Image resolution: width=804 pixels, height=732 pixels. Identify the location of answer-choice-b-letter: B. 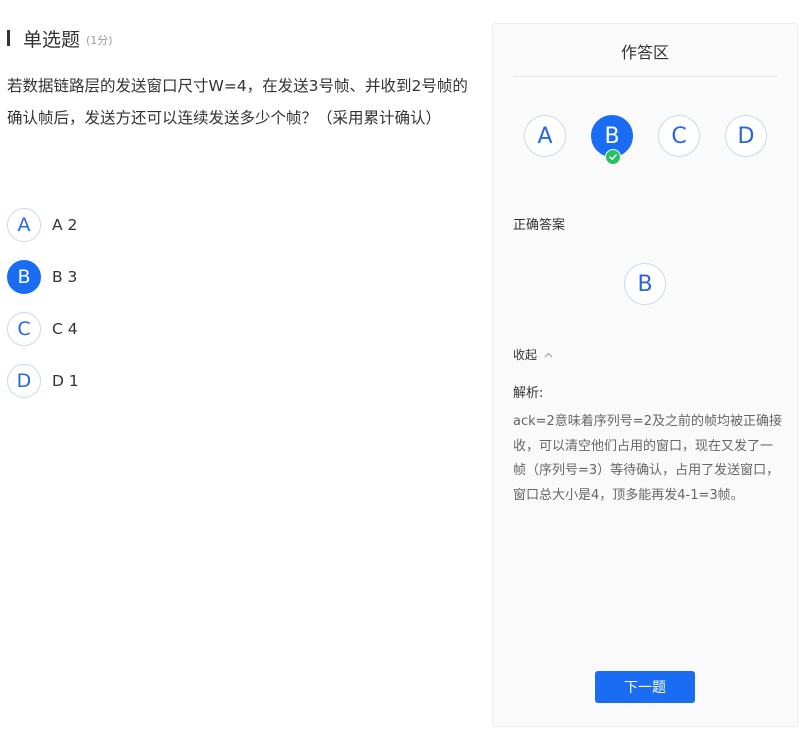
(612, 136).